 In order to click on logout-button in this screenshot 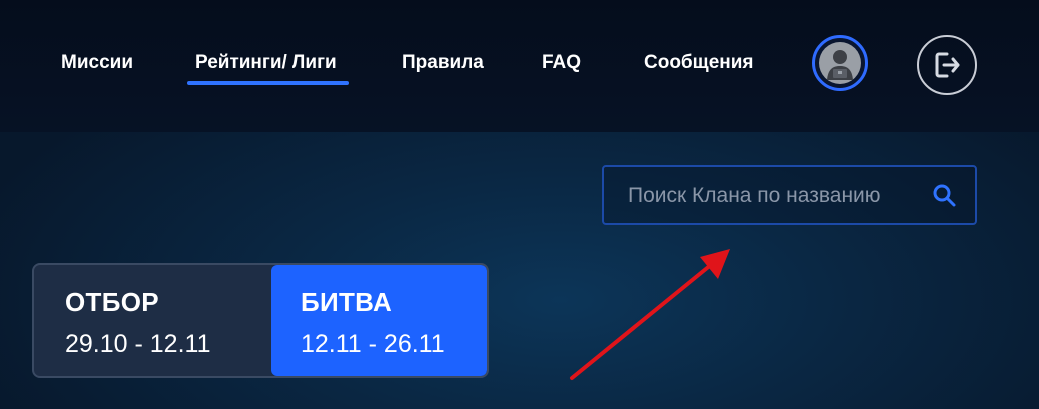, I will do `click(947, 65)`.